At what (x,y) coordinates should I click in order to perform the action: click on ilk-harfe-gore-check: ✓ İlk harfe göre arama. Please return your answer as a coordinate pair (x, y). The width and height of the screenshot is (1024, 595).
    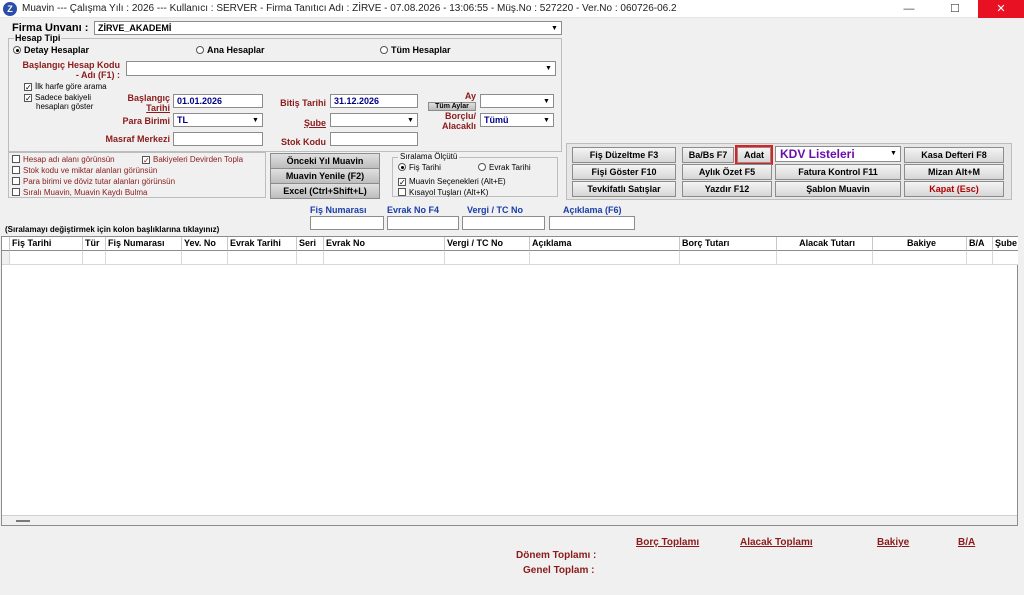
    Looking at the image, I should click on (65, 87).